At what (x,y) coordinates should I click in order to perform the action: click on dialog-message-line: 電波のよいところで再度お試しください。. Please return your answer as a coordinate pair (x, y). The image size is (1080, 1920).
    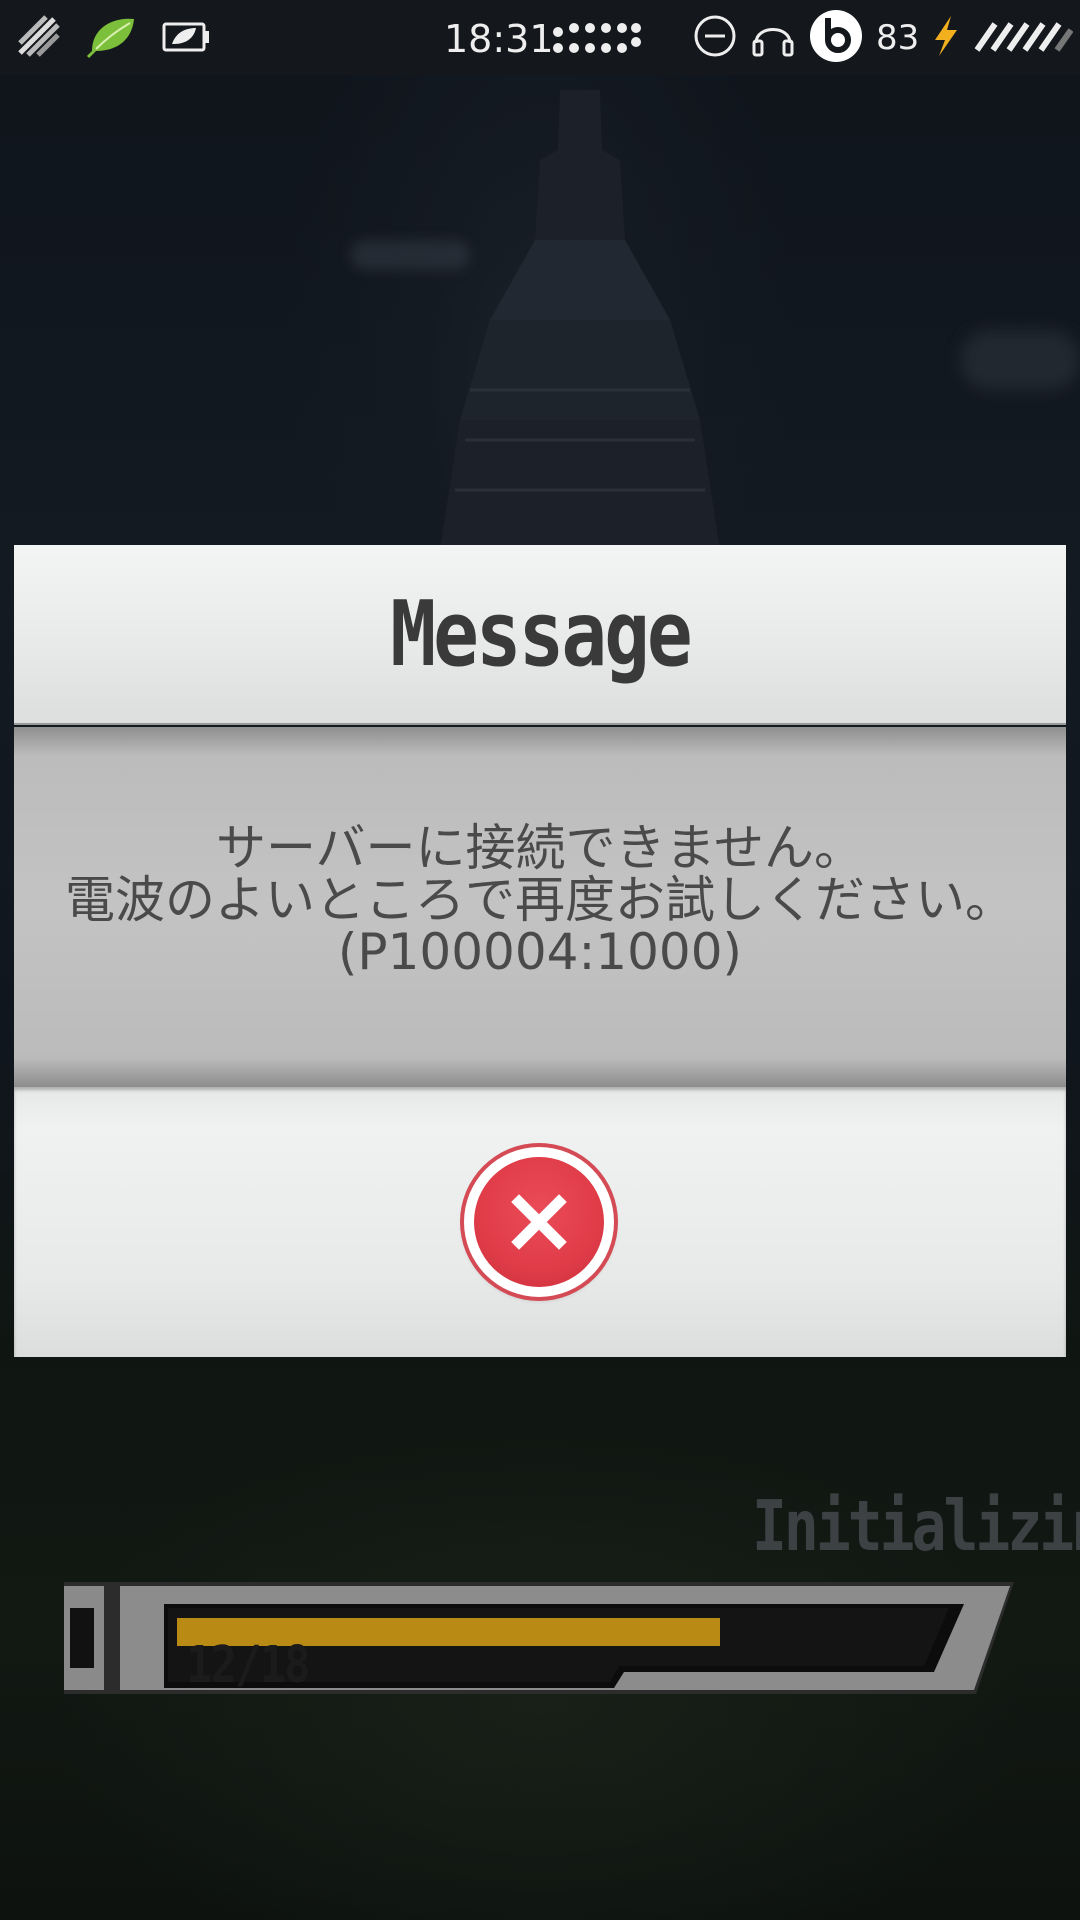
    Looking at the image, I should click on (540, 900).